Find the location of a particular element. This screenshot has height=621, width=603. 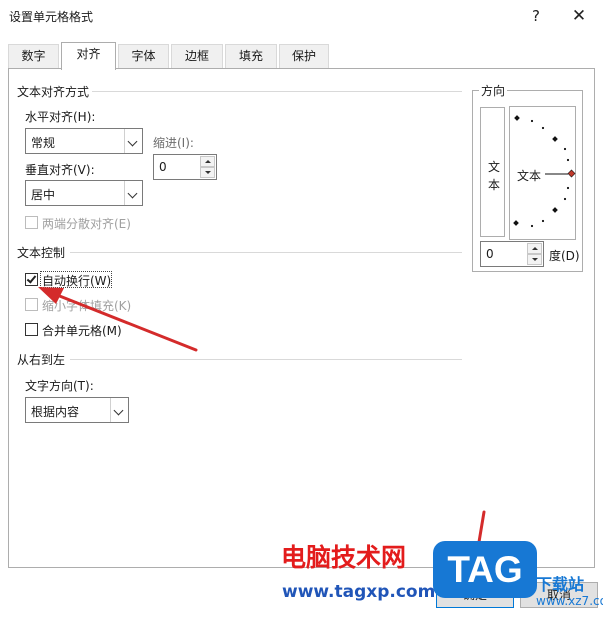

justify-distributed-checkbox is located at coordinates (31, 222).